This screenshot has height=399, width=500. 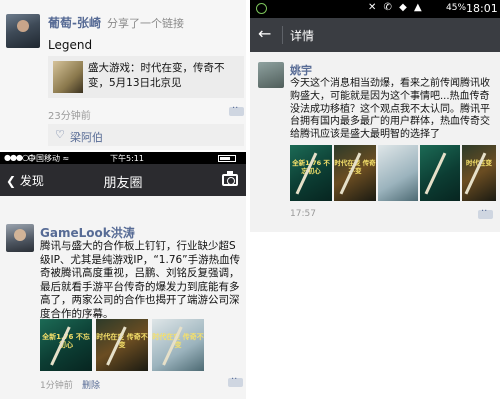 I want to click on nav-bar: ❮ 发现 朋友圈, so click(x=123, y=180).